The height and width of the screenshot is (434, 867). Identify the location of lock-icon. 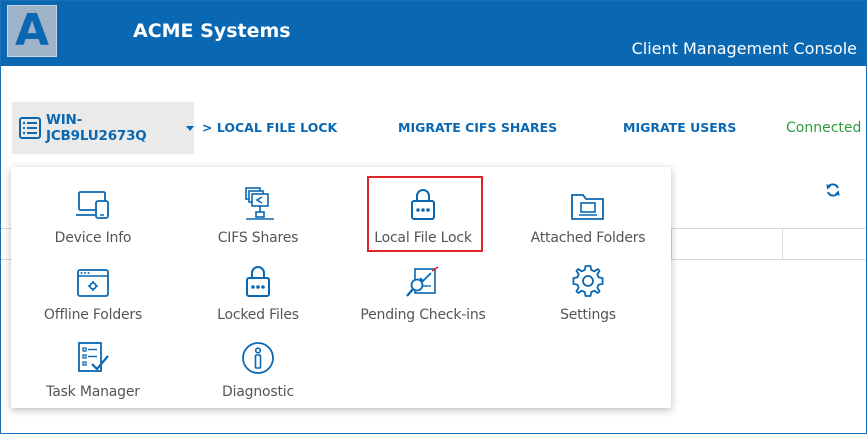
(423, 204).